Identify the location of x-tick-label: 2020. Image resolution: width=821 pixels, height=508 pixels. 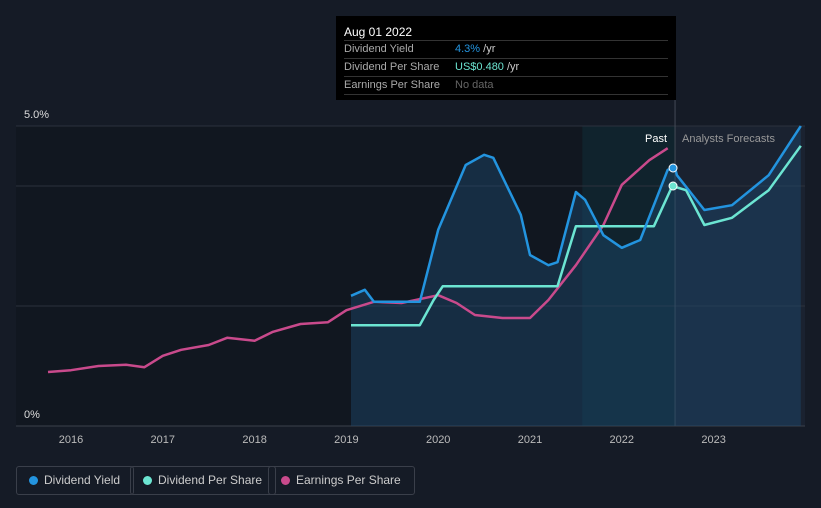
(438, 440).